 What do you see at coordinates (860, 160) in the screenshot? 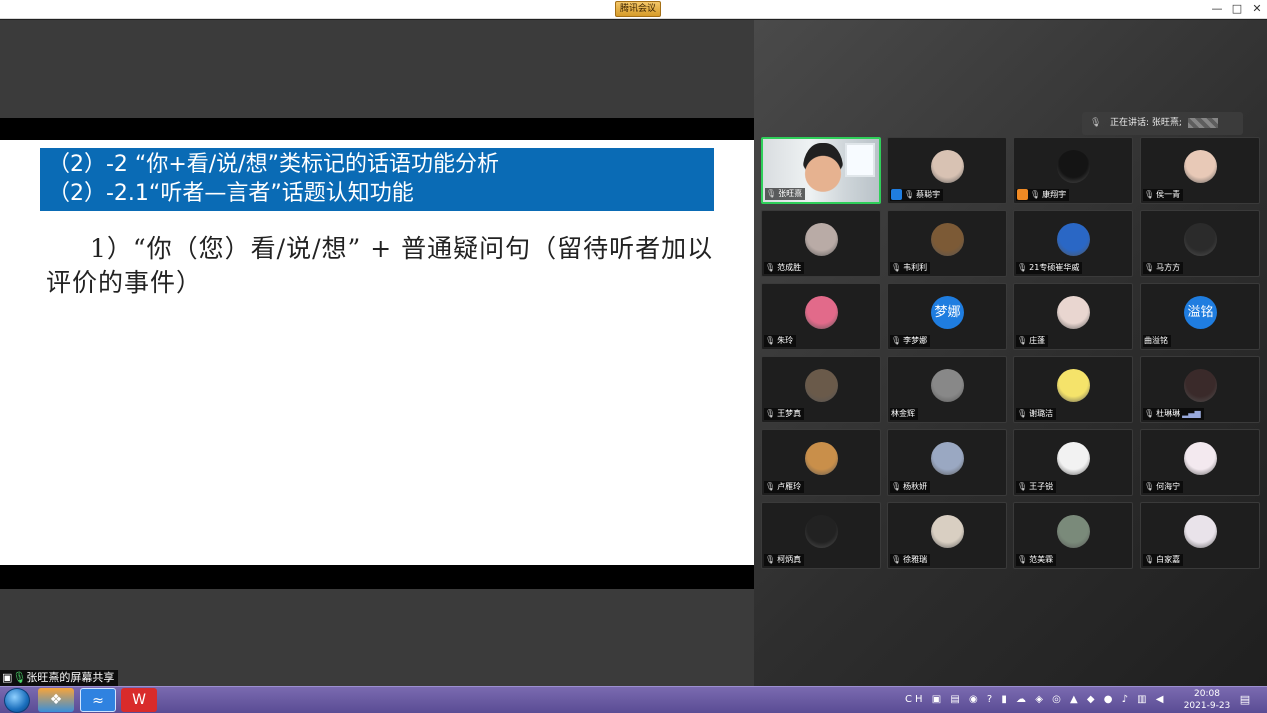
I see `video-background` at bounding box center [860, 160].